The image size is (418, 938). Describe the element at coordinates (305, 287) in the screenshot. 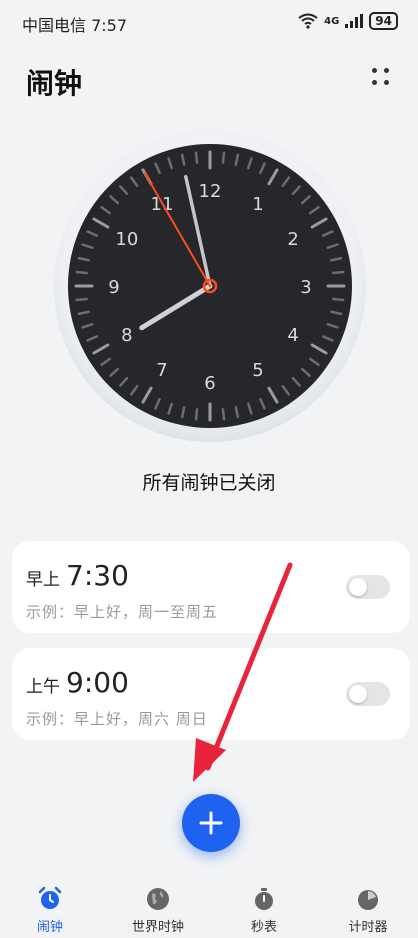

I see `clock-number: 3` at that location.